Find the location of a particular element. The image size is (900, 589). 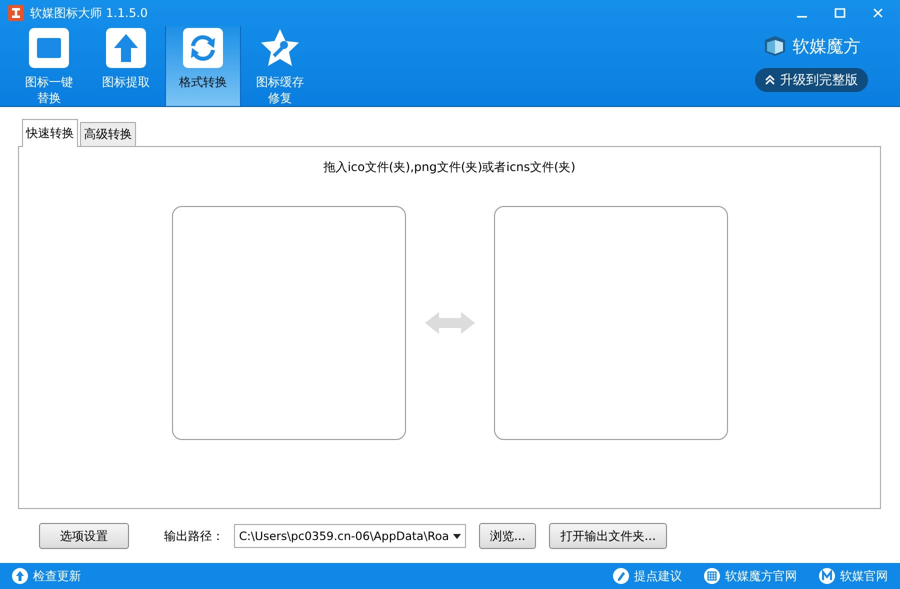

upgrade-button: 升级到完整版 is located at coordinates (811, 80).